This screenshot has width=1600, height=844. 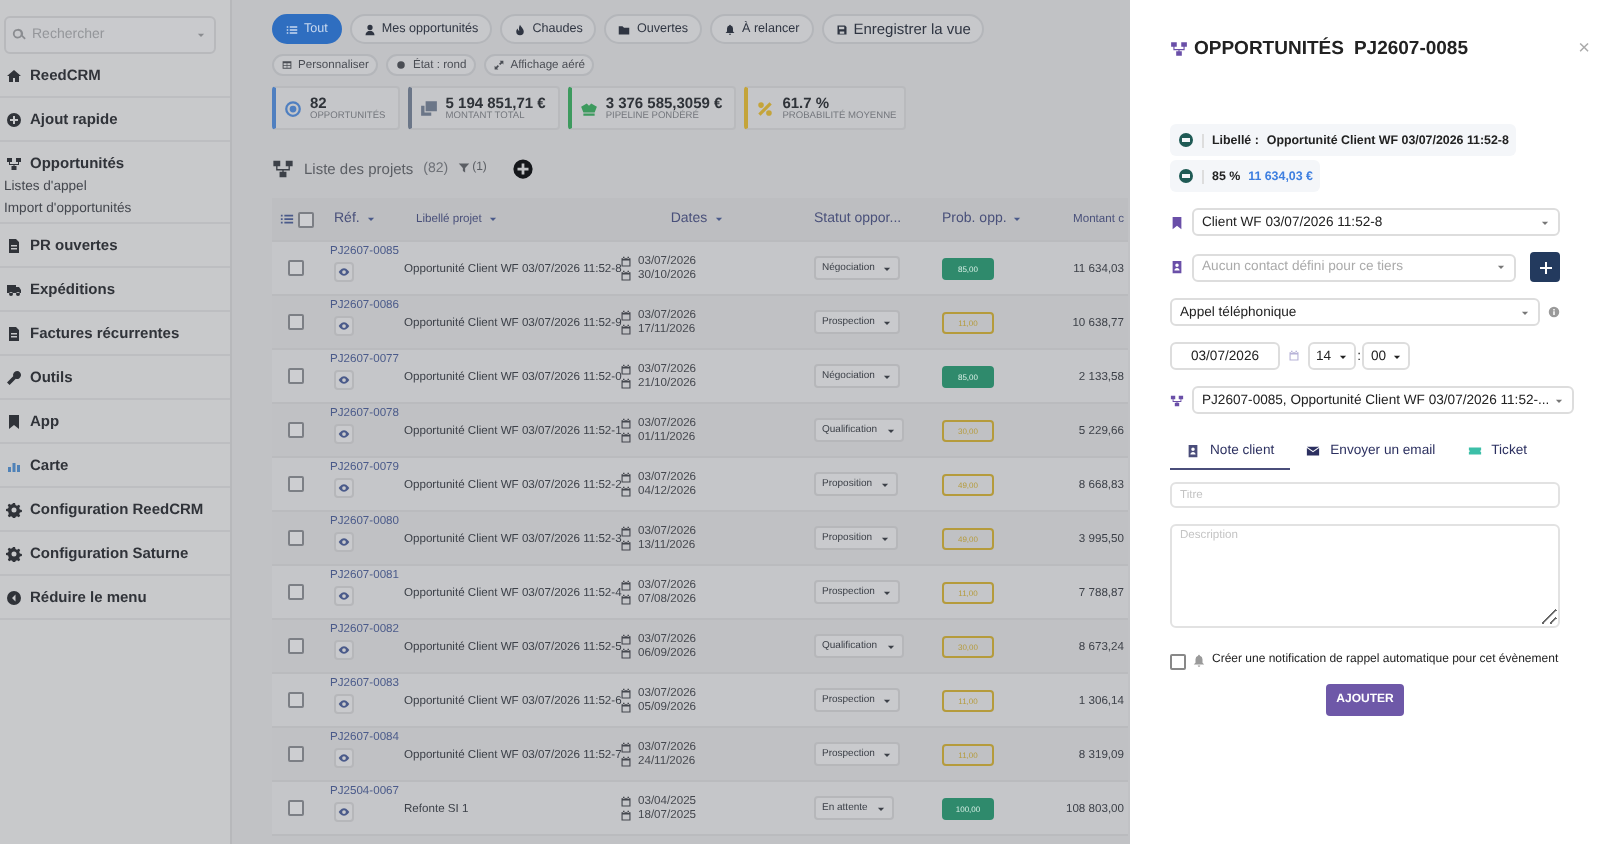 I want to click on user-icon, so click(x=369, y=29).